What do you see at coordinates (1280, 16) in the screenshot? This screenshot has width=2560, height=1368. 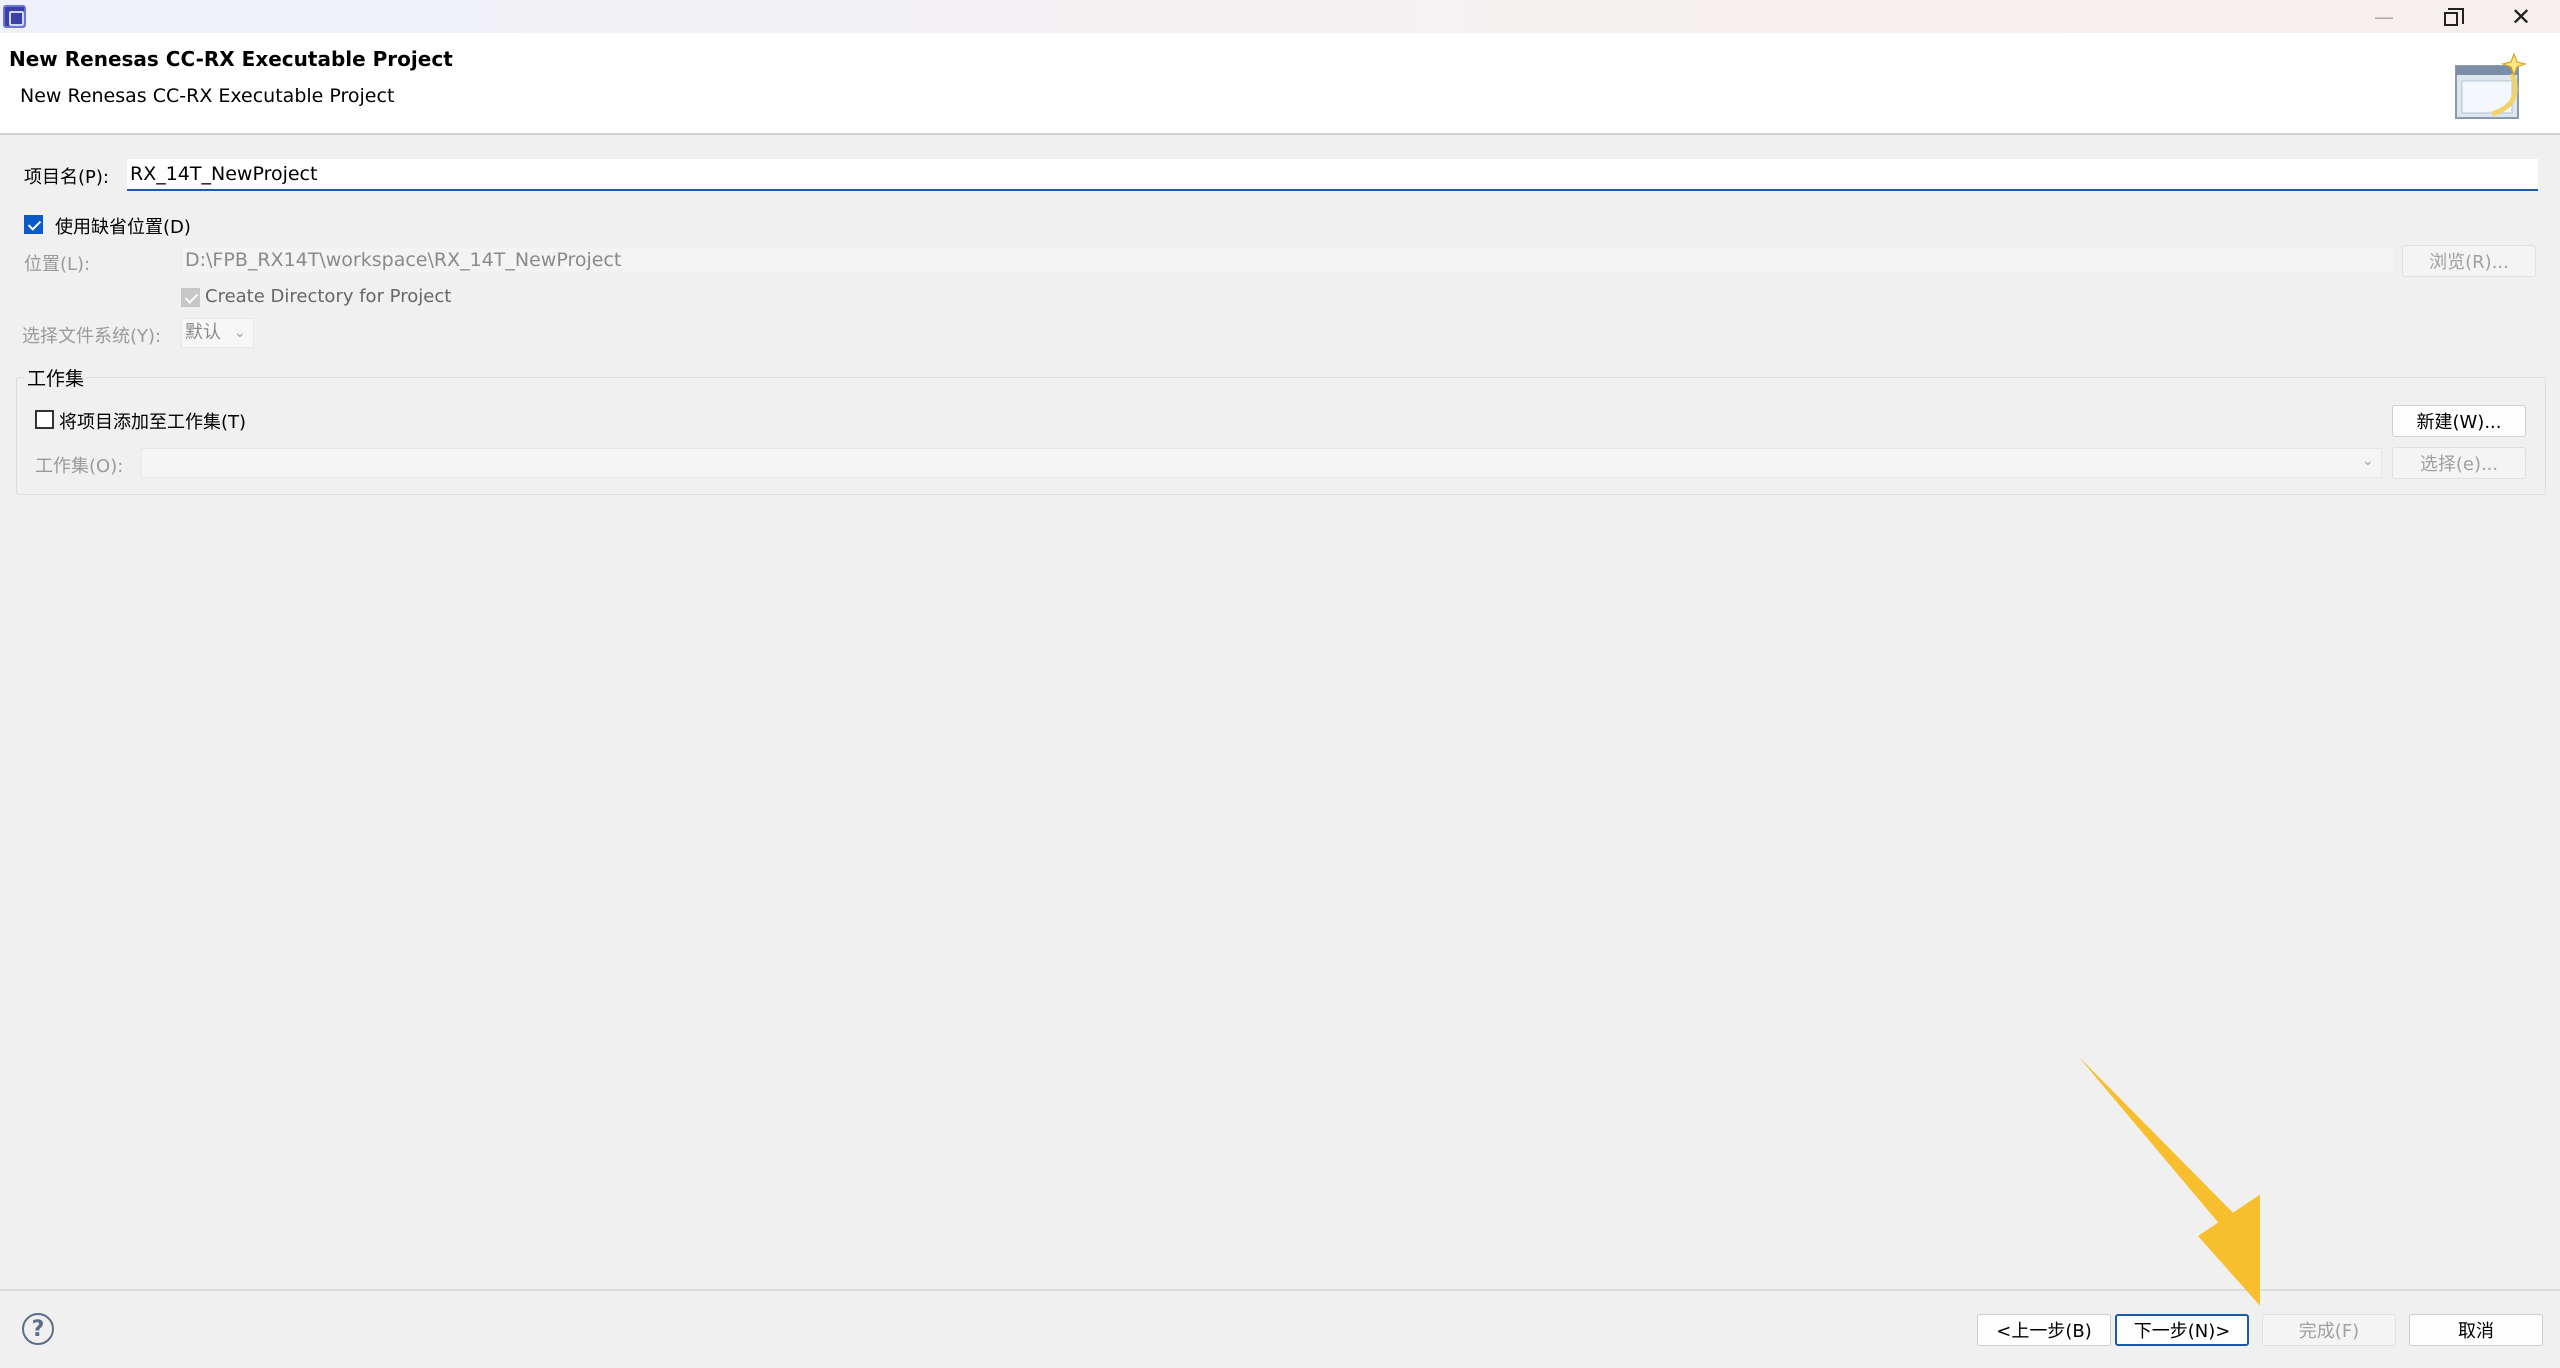 I see `window-titlebar: — ✕` at bounding box center [1280, 16].